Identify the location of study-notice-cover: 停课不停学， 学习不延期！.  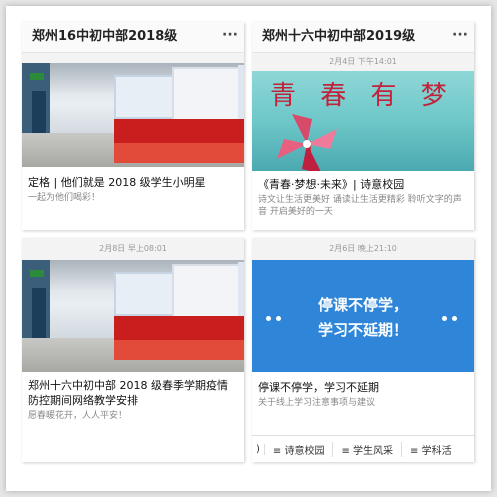
(363, 316).